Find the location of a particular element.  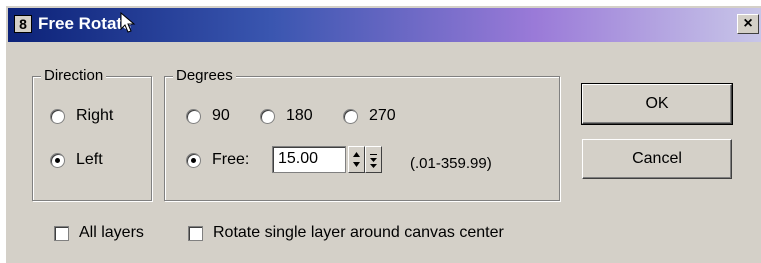

radio-free: Free: is located at coordinates (217, 160).